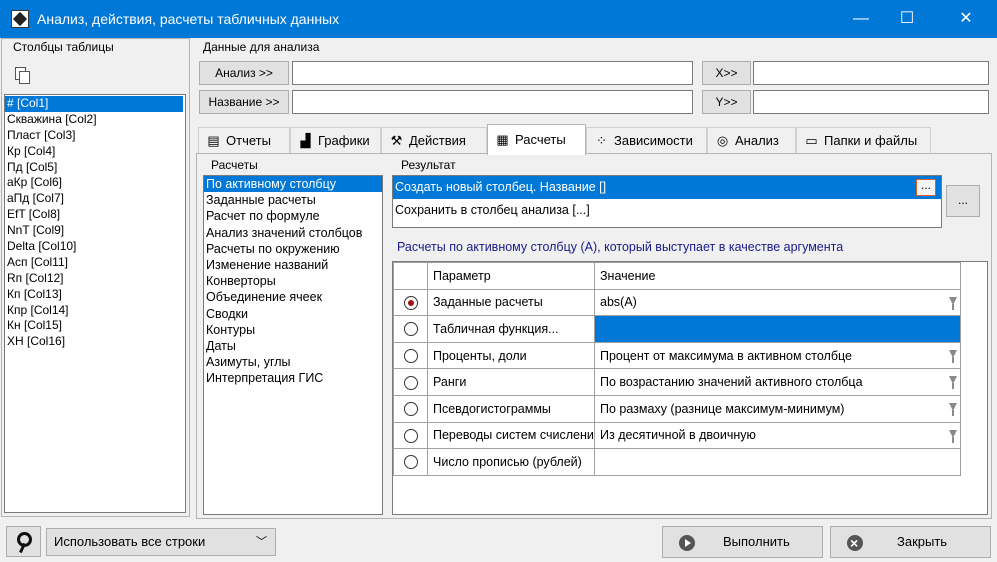  What do you see at coordinates (492, 73) in the screenshot?
I see `analysis-field` at bounding box center [492, 73].